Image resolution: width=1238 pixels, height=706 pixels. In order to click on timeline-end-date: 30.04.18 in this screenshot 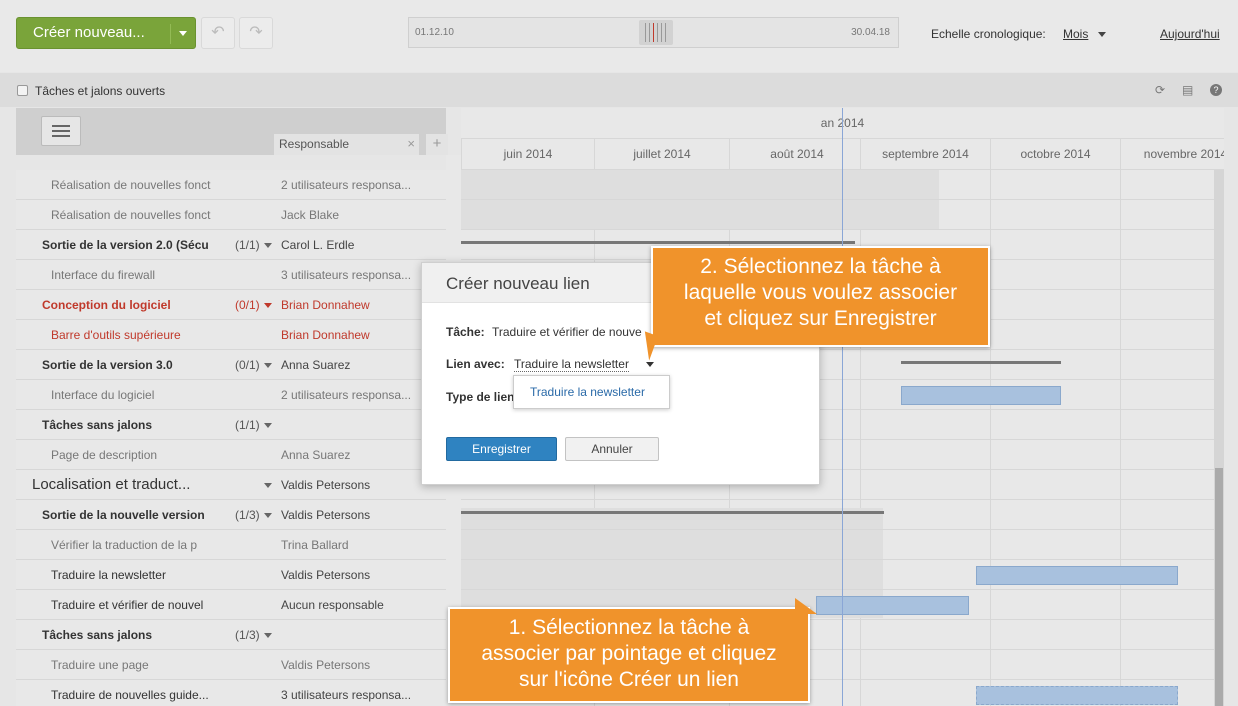, I will do `click(870, 32)`.